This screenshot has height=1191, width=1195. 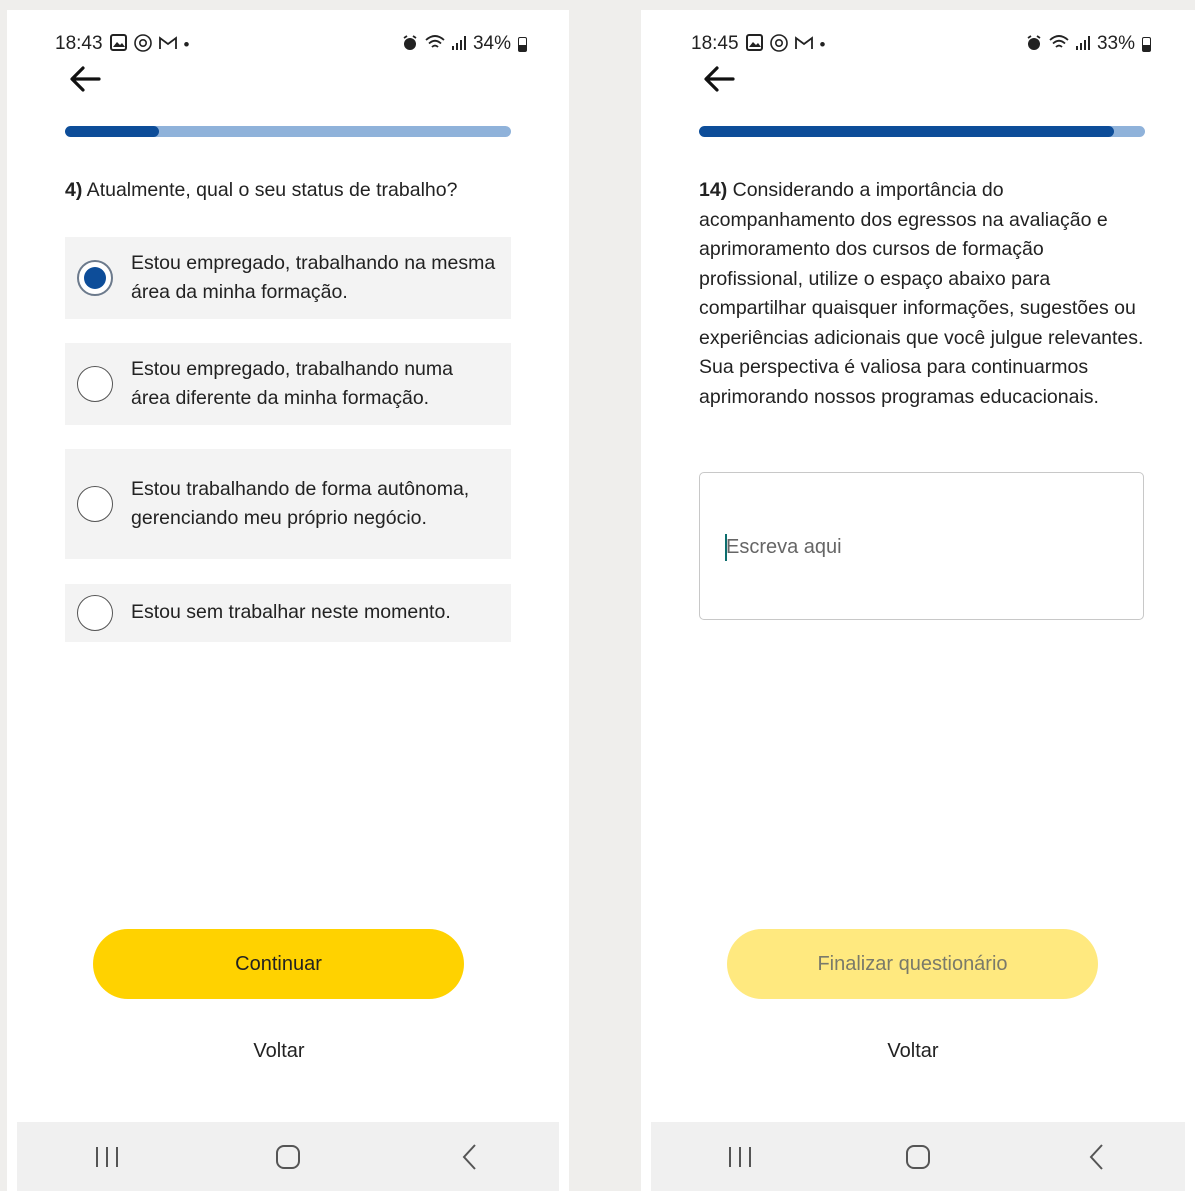 What do you see at coordinates (921, 546) in the screenshot?
I see `comments-textarea: Escreva aqui` at bounding box center [921, 546].